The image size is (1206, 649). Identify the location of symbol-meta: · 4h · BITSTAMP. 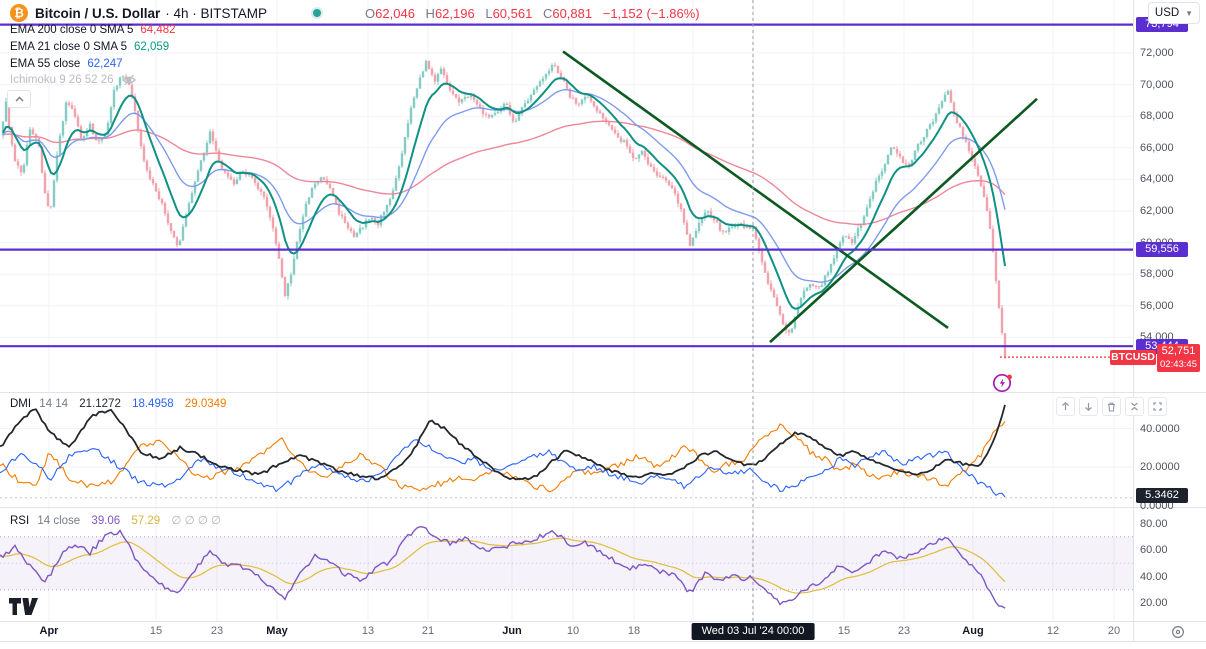
(216, 13).